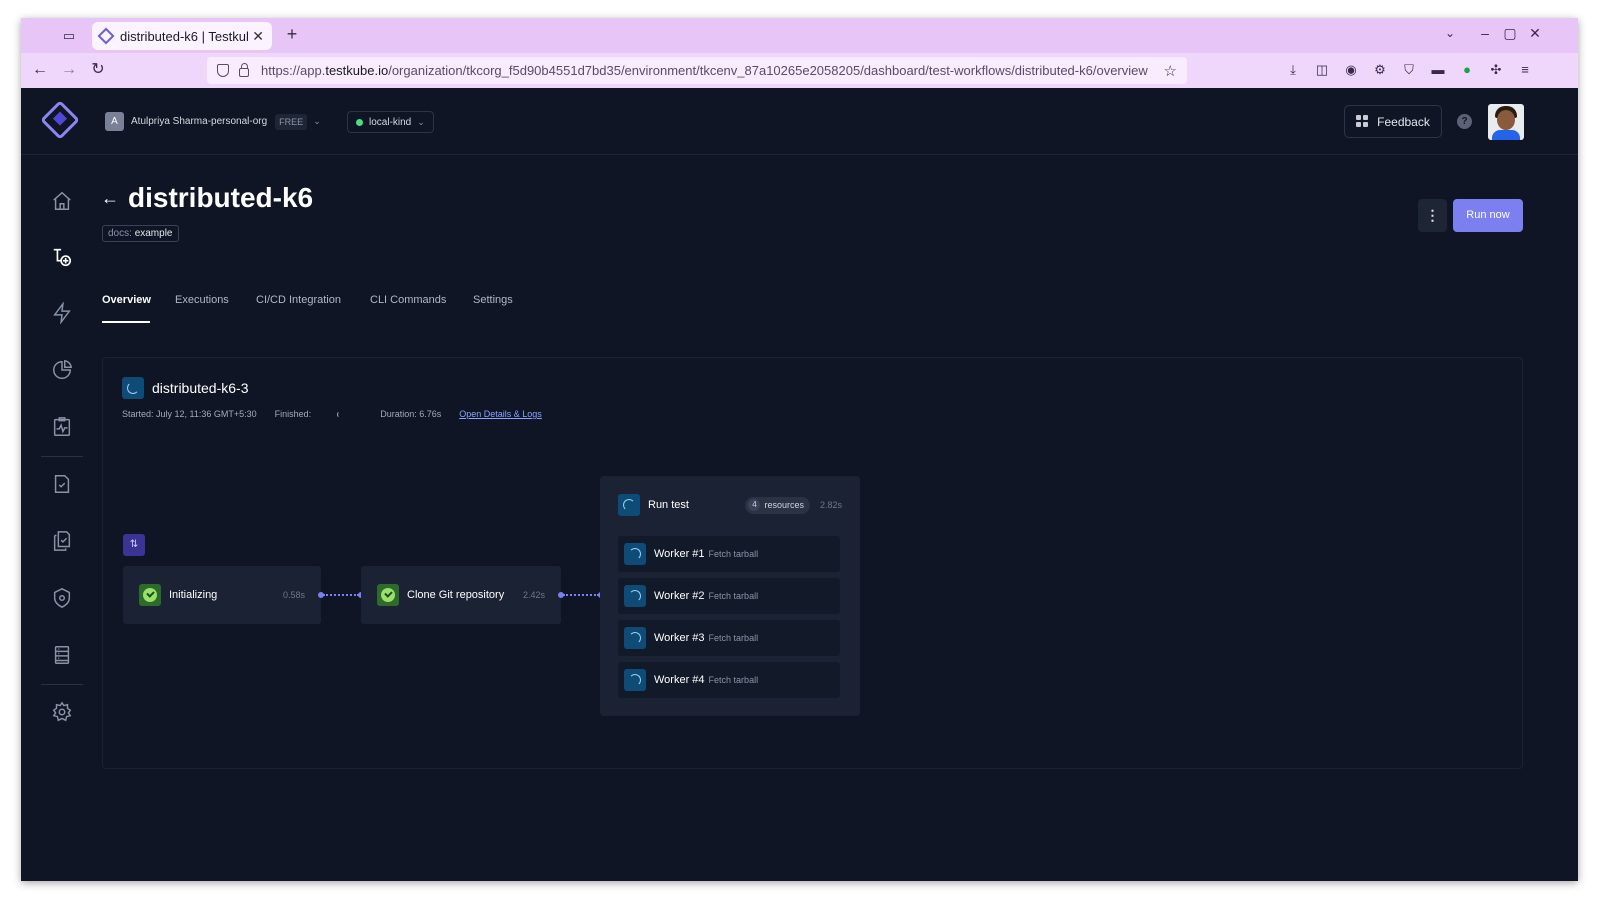 The height and width of the screenshot is (905, 1600). I want to click on worker-name: Worker #3, so click(679, 638).